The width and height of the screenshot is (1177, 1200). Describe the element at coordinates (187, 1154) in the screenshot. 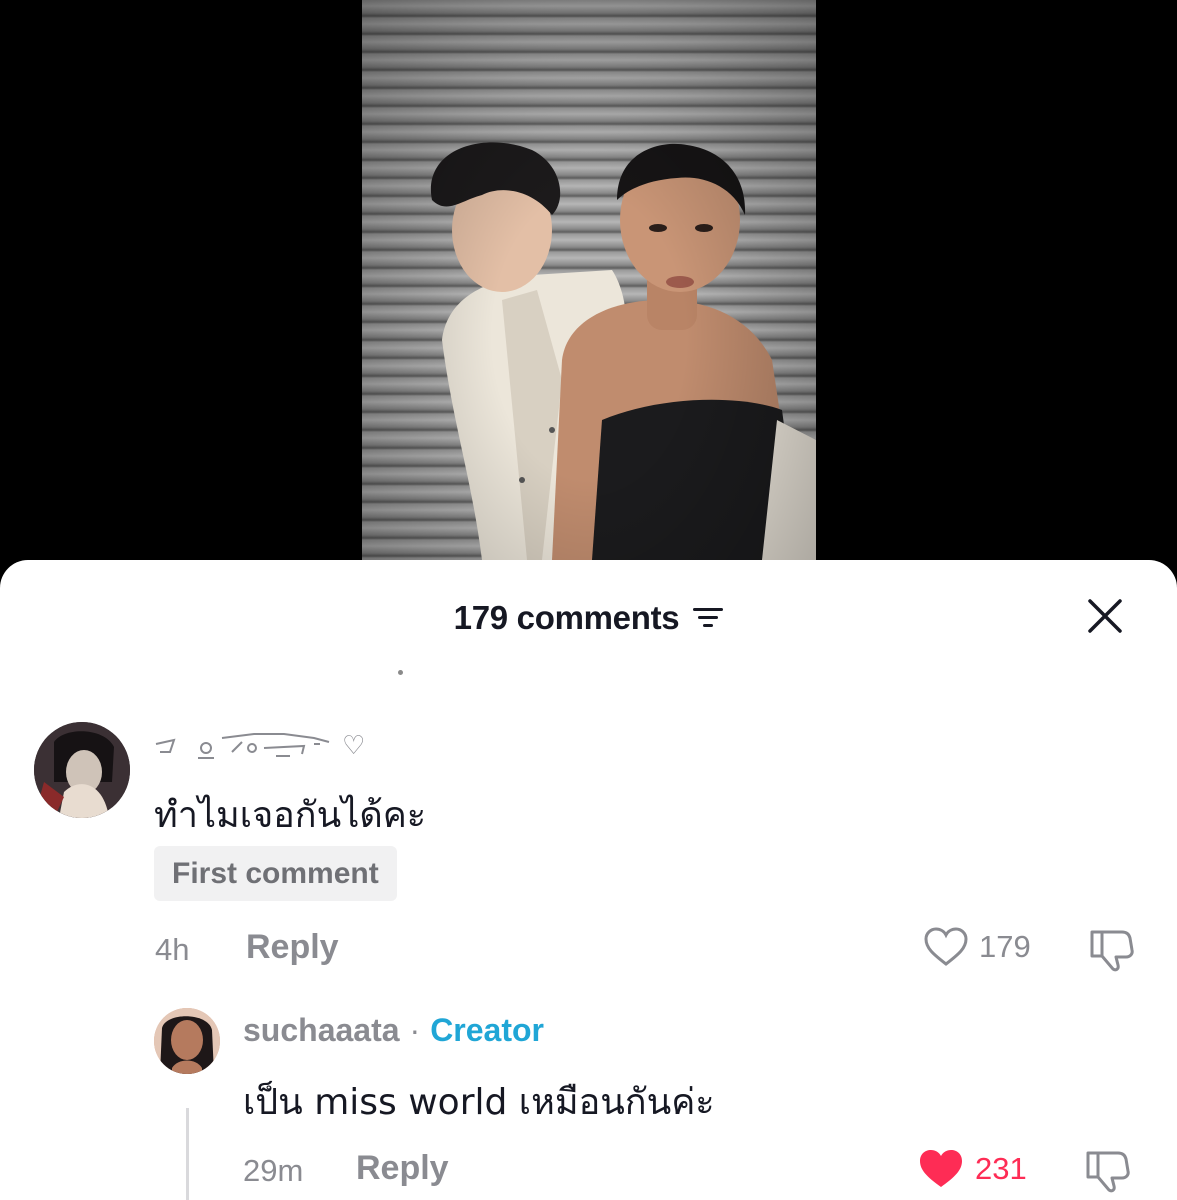

I see `reply-thread-line` at that location.